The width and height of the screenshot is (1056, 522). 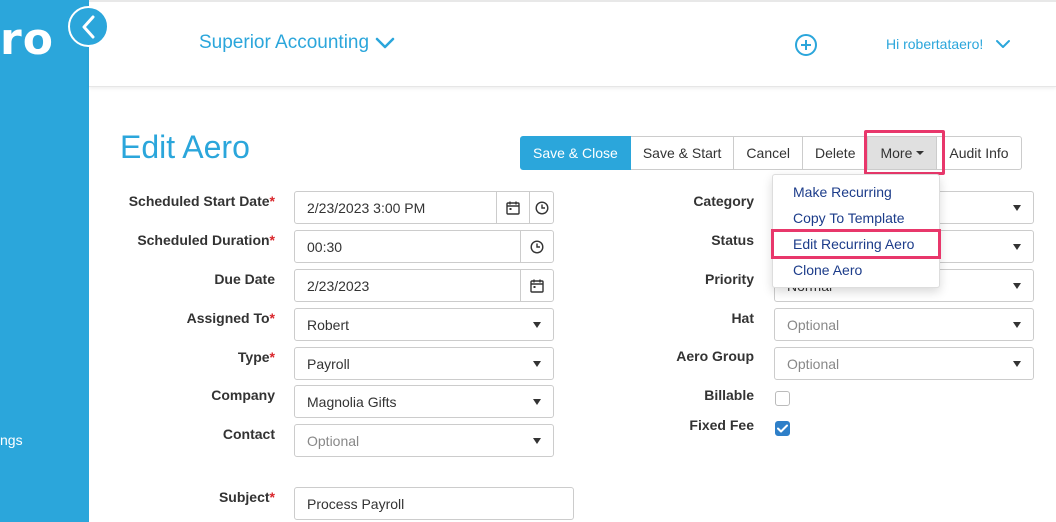 What do you see at coordinates (682, 153) in the screenshot?
I see `save-start-button: Save & Start` at bounding box center [682, 153].